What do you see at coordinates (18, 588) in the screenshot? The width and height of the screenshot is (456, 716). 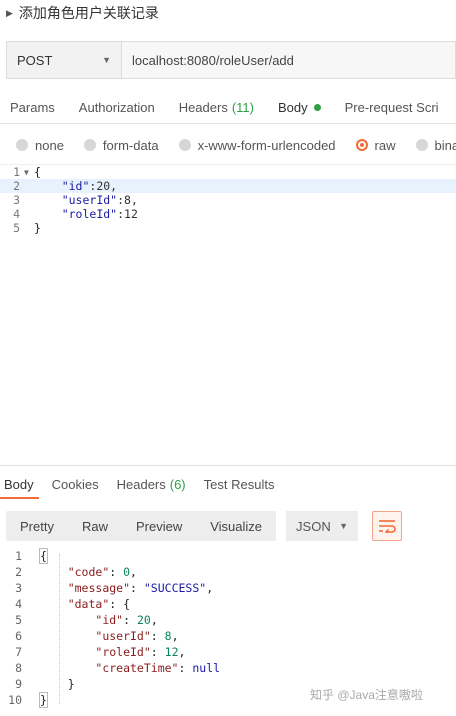 I see `line-number: 3` at bounding box center [18, 588].